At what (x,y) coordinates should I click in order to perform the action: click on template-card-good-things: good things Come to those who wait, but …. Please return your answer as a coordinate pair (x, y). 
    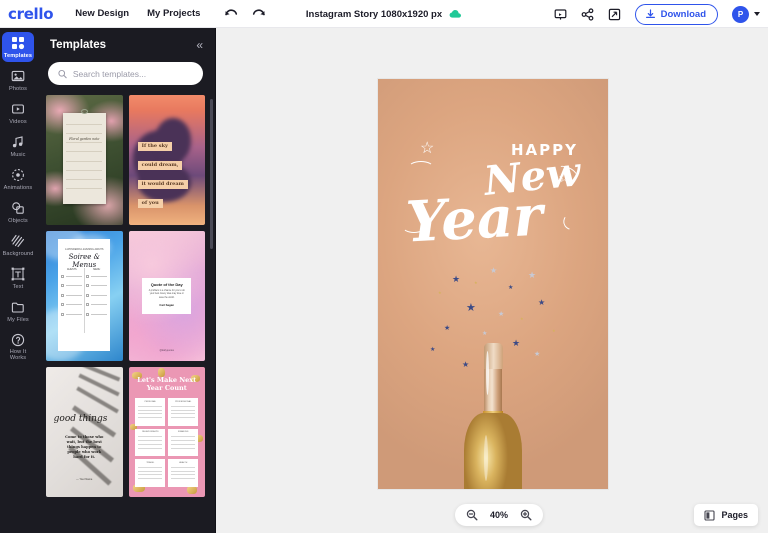
    Looking at the image, I should click on (84, 432).